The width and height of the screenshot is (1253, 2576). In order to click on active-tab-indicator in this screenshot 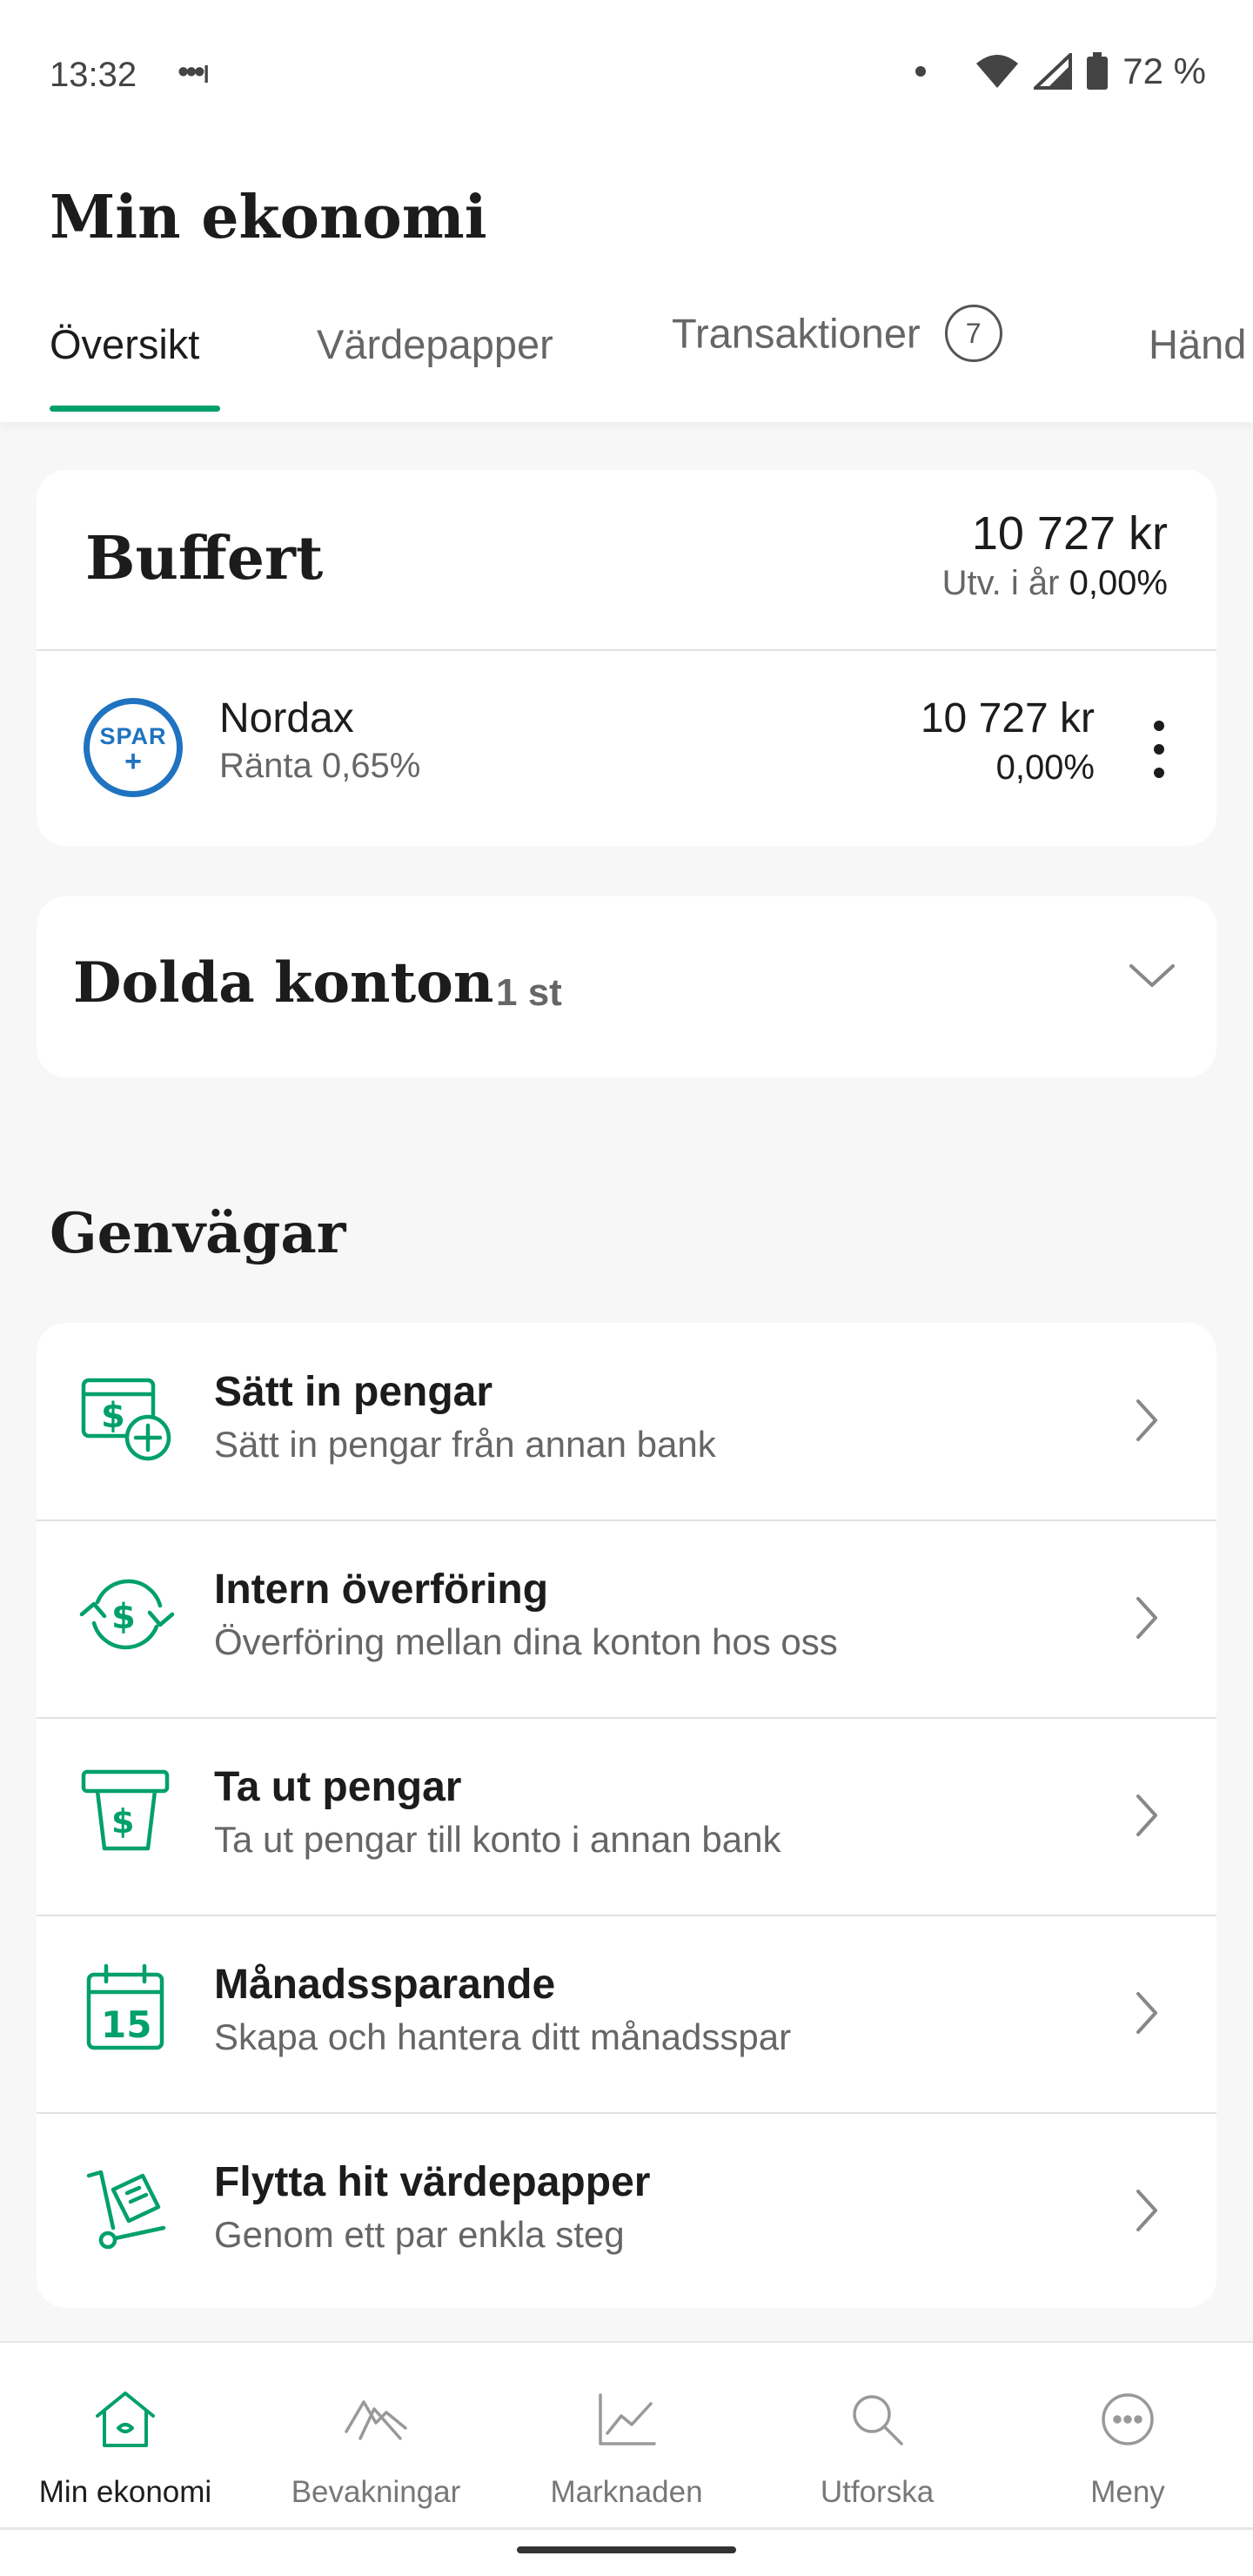, I will do `click(135, 409)`.